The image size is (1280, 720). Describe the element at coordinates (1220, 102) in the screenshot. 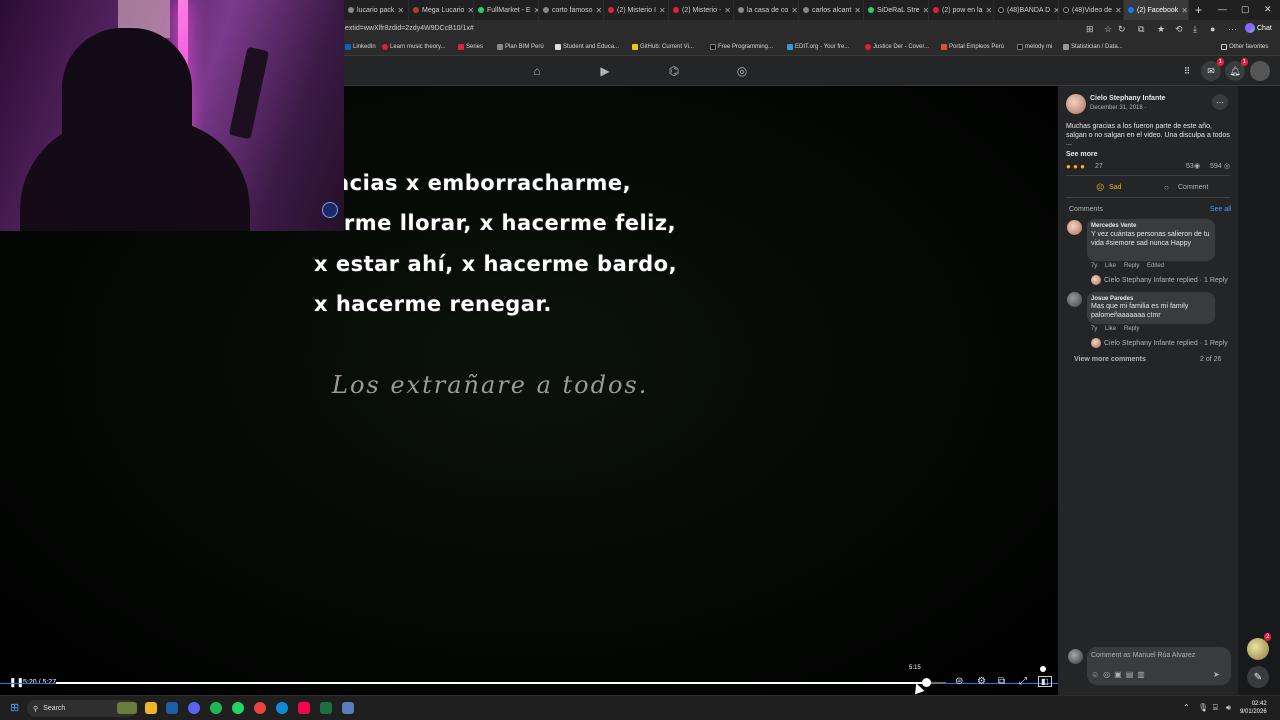

I see `post-options-icon: ⋯` at that location.